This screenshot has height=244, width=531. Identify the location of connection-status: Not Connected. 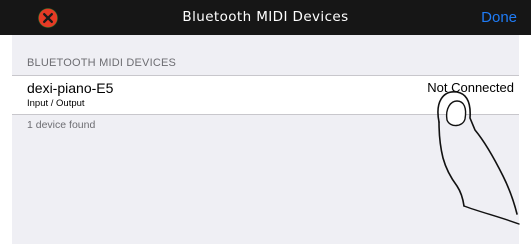
(470, 87).